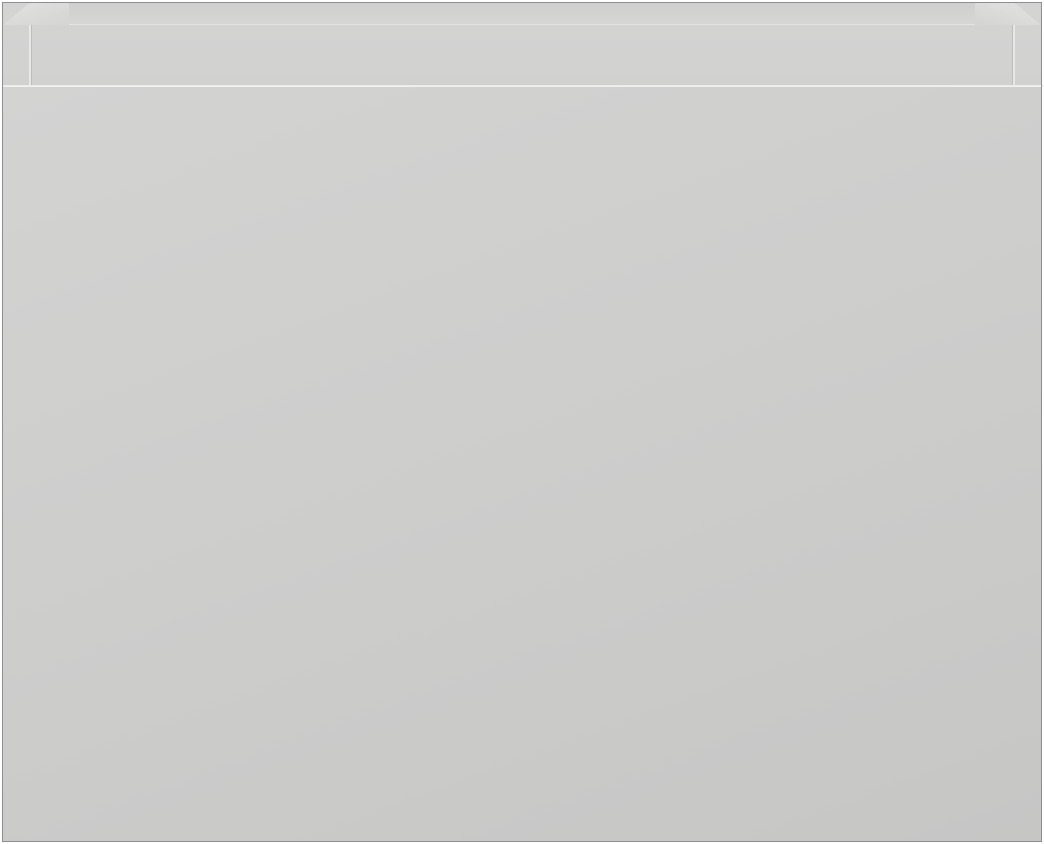 The width and height of the screenshot is (1044, 844). I want to click on rim-left-wall, so click(36, 14).